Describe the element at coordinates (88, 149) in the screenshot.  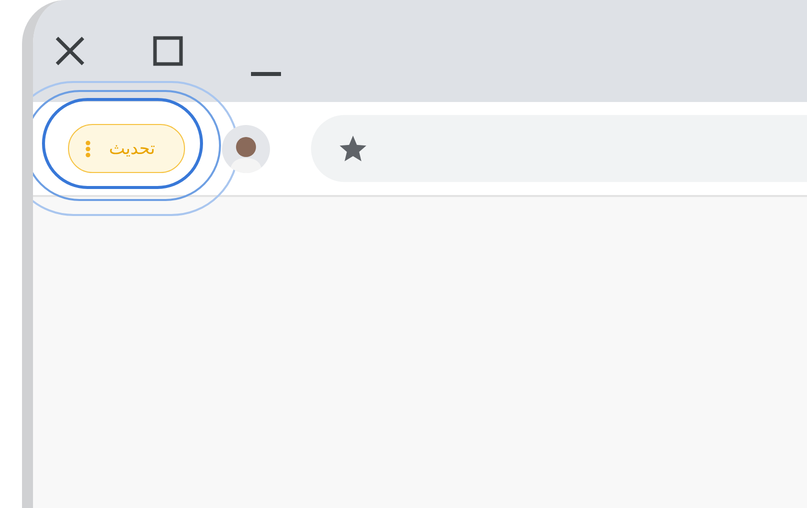
I see `more-icon` at that location.